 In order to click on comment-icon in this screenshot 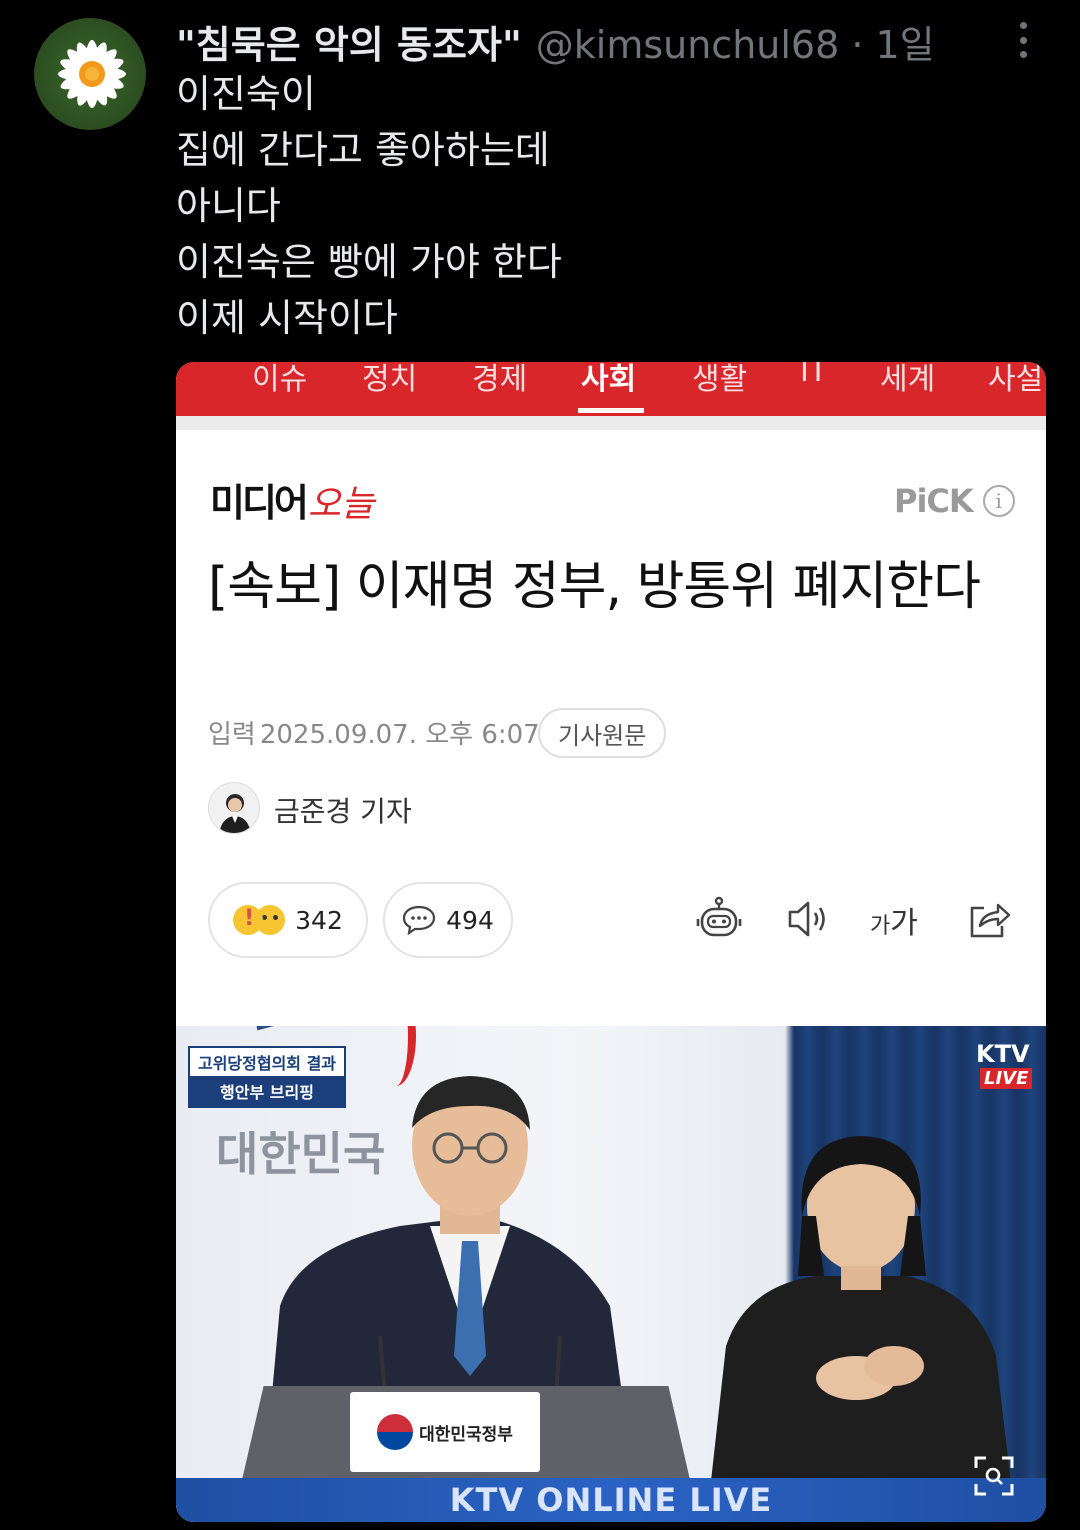, I will do `click(419, 920)`.